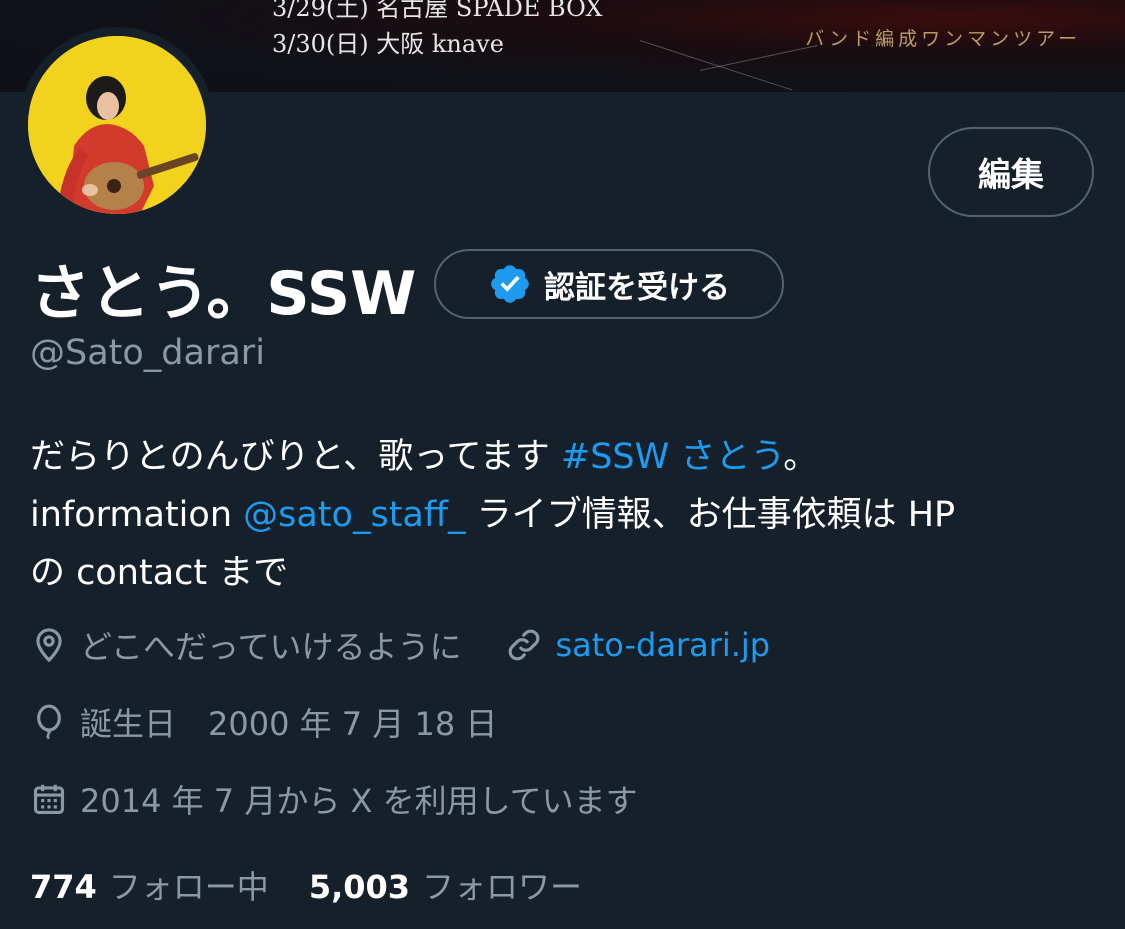 The image size is (1125, 929). What do you see at coordinates (306, 885) in the screenshot?
I see `follow-stats: 774 フォロー中 5,003 フォロワー` at bounding box center [306, 885].